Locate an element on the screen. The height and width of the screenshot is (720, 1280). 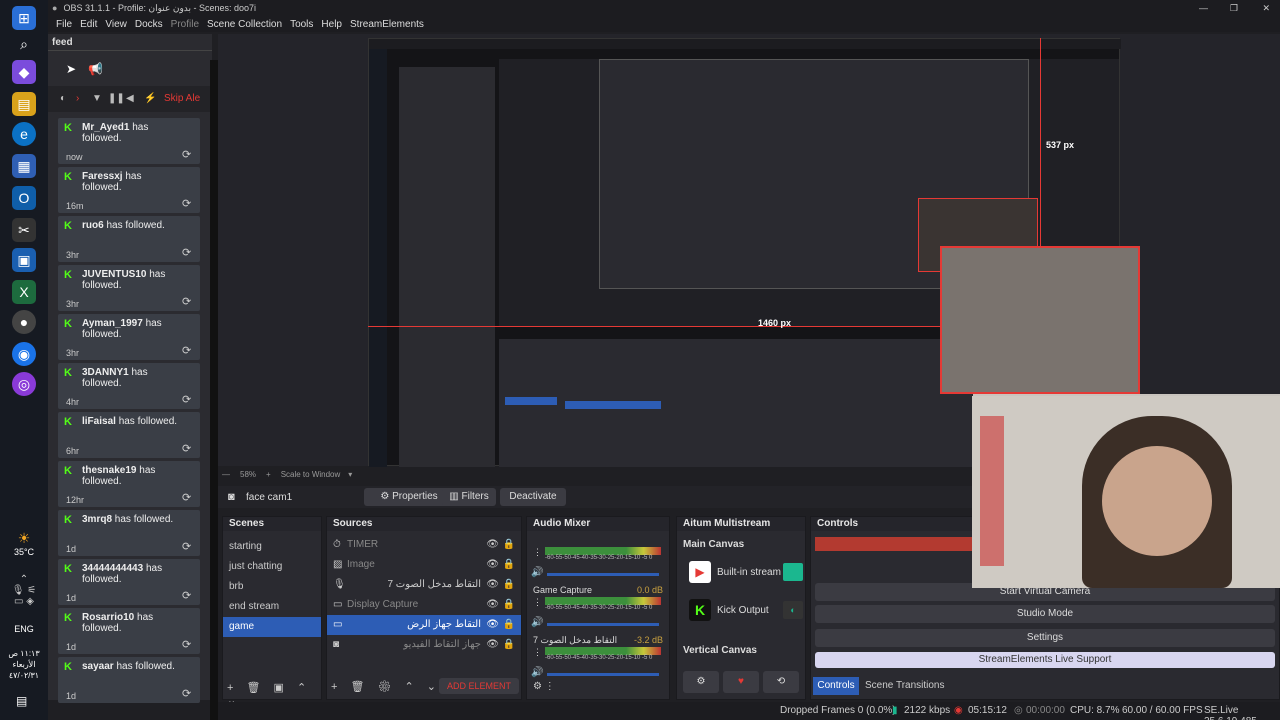
menu-help: Help is located at coordinates (331, 24).